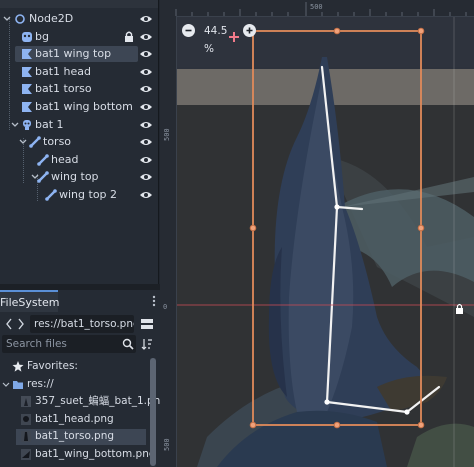 The height and width of the screenshot is (467, 474). Describe the element at coordinates (79, 19) in the screenshot. I see `scene-node-node2d: Node2D` at that location.